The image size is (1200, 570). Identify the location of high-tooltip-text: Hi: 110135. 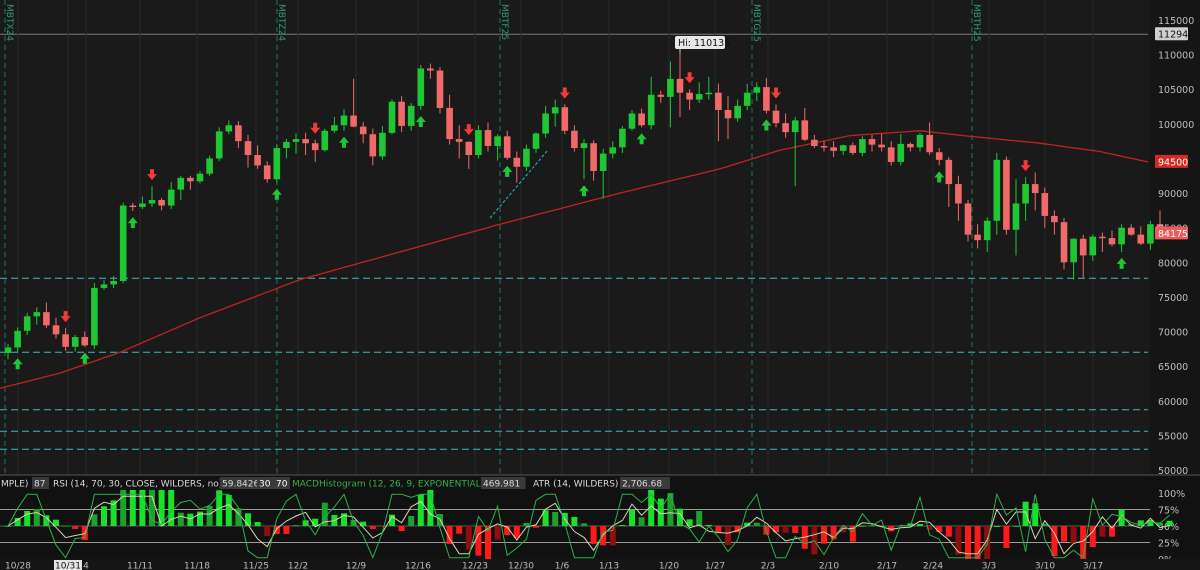
(704, 43).